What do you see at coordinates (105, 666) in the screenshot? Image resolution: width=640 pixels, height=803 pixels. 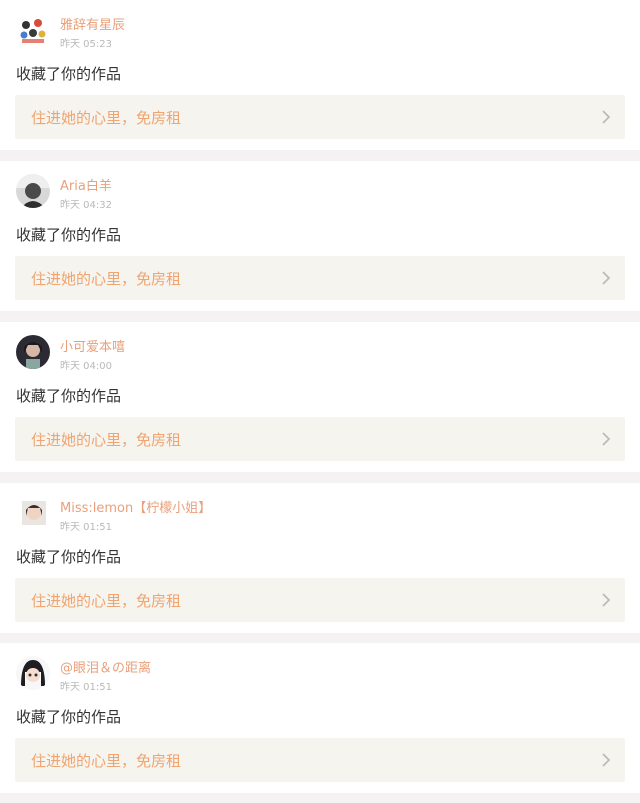 I see `username: @眼泪＆の距离` at bounding box center [105, 666].